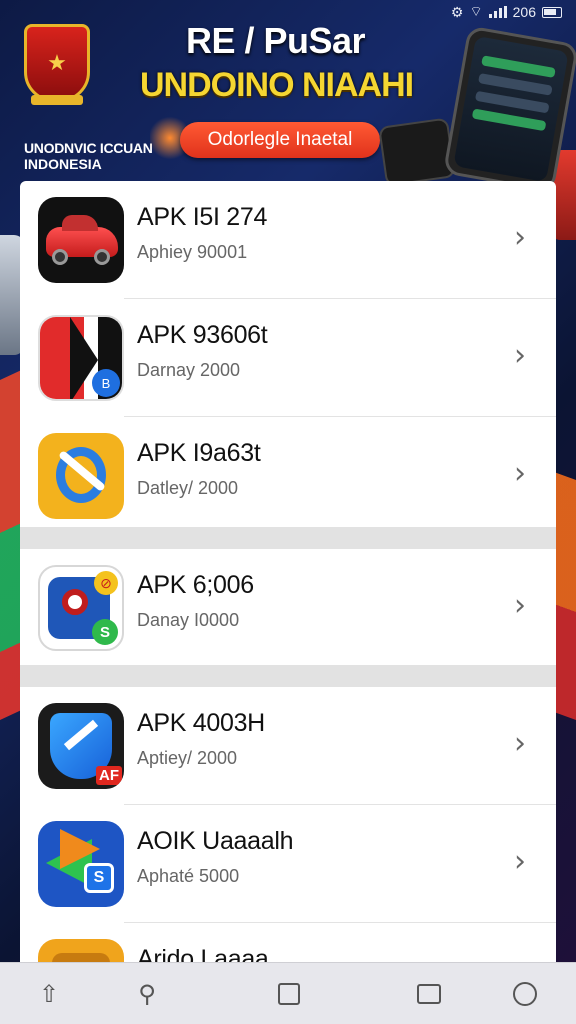 This screenshot has width=576, height=1024. Describe the element at coordinates (88, 148) in the screenshot. I see `banner-small-line-1: UNODNVIC ICCUAN` at that location.